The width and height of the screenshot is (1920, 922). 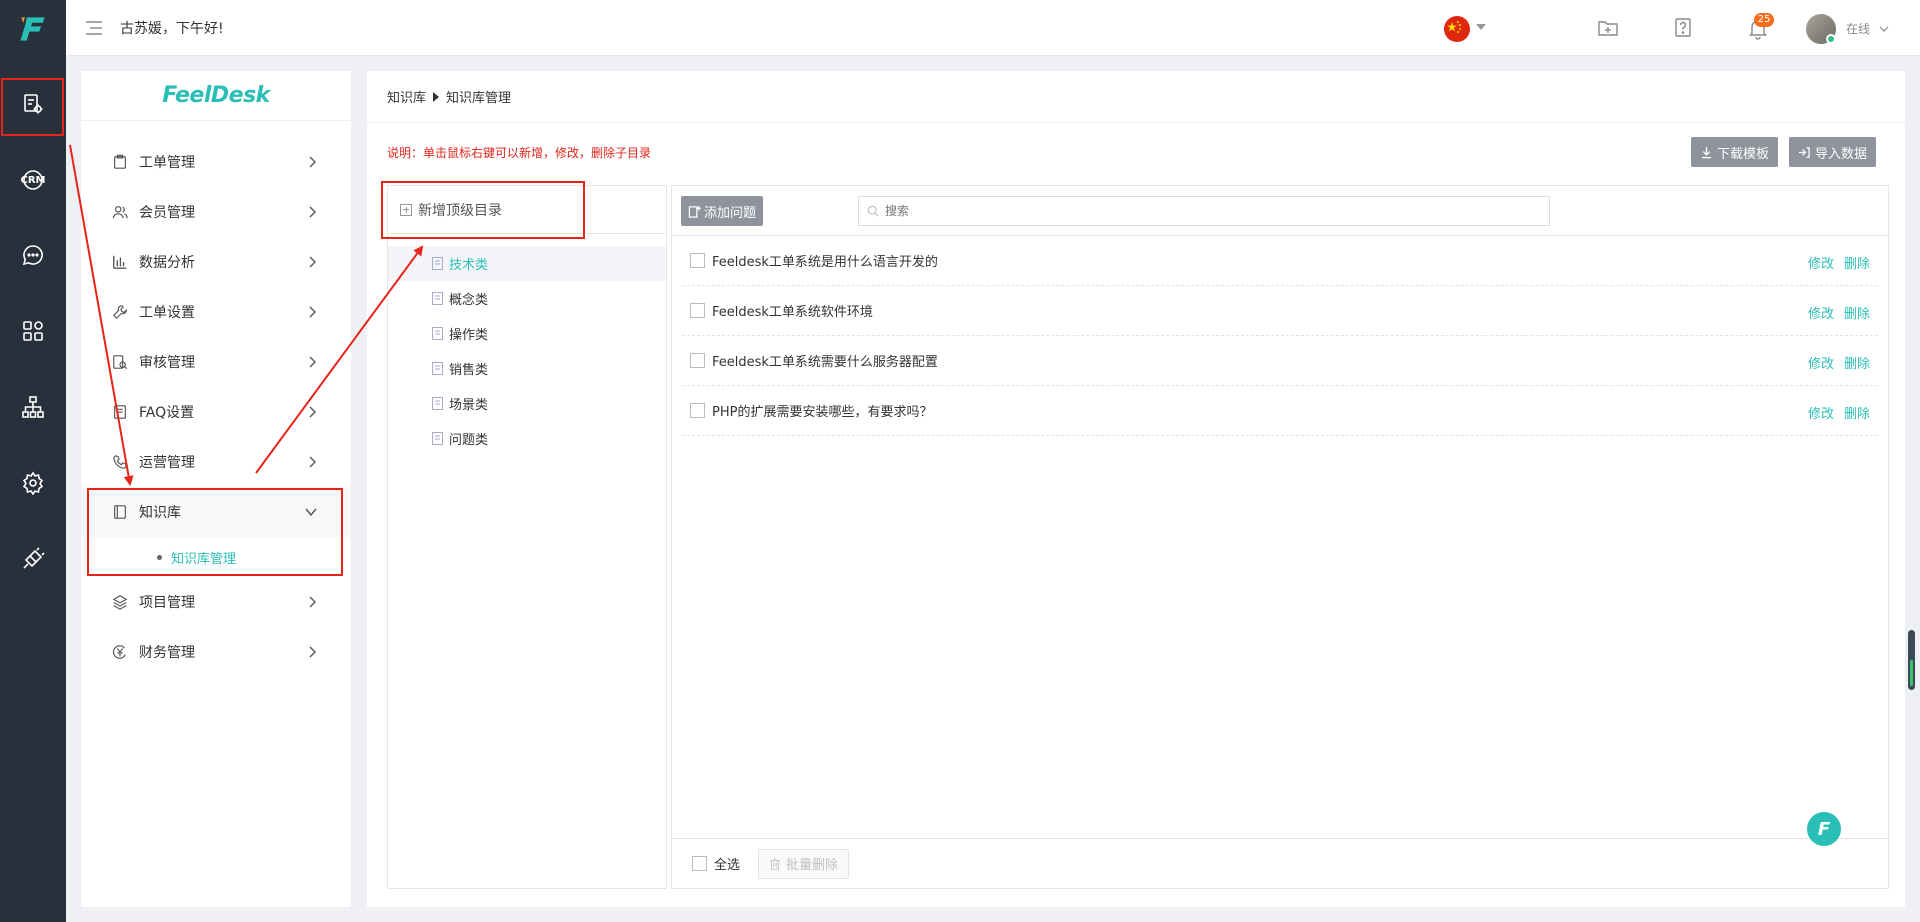 I want to click on plus-square-icon, so click(x=406, y=209).